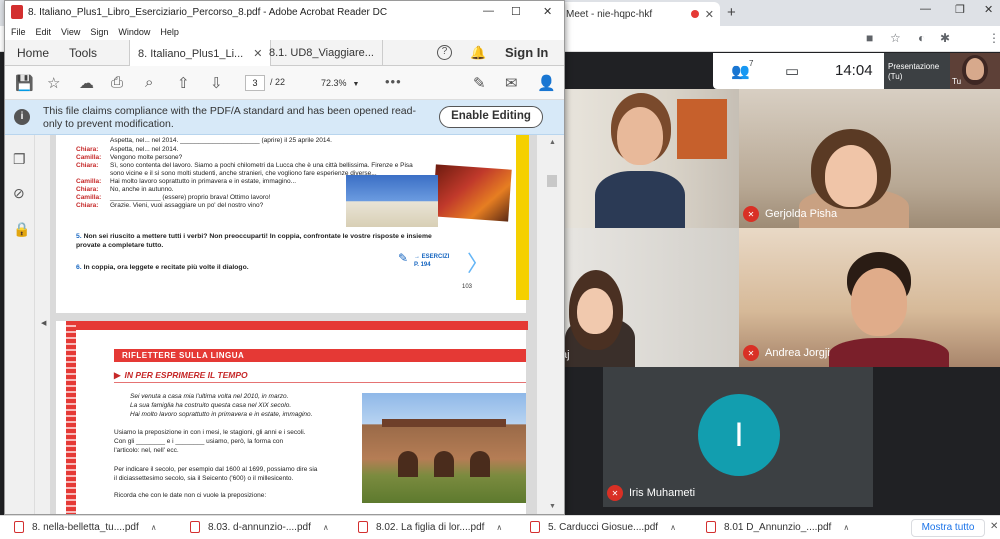 This screenshot has height=539, width=1000. I want to click on tab-tools: Tools, so click(83, 53).